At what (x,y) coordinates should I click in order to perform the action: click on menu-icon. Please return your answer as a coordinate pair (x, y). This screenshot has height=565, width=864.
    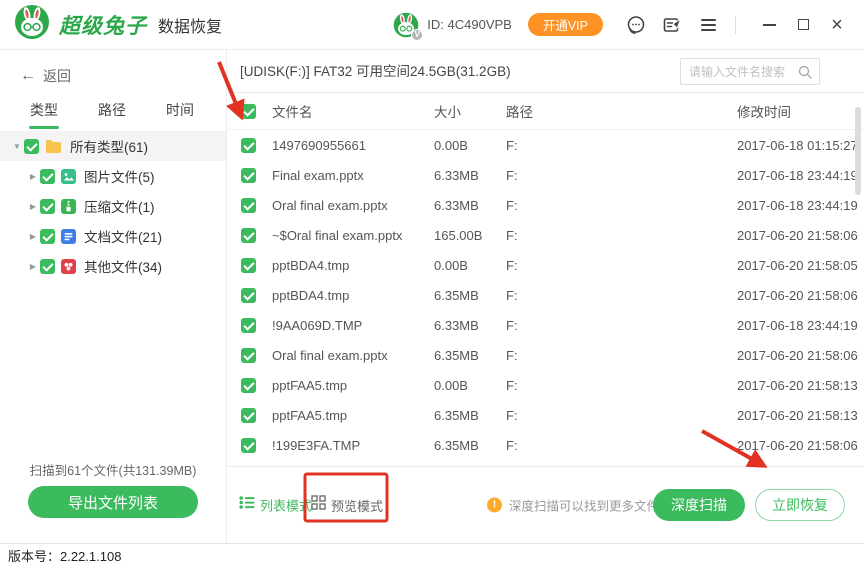
    Looking at the image, I should click on (708, 25).